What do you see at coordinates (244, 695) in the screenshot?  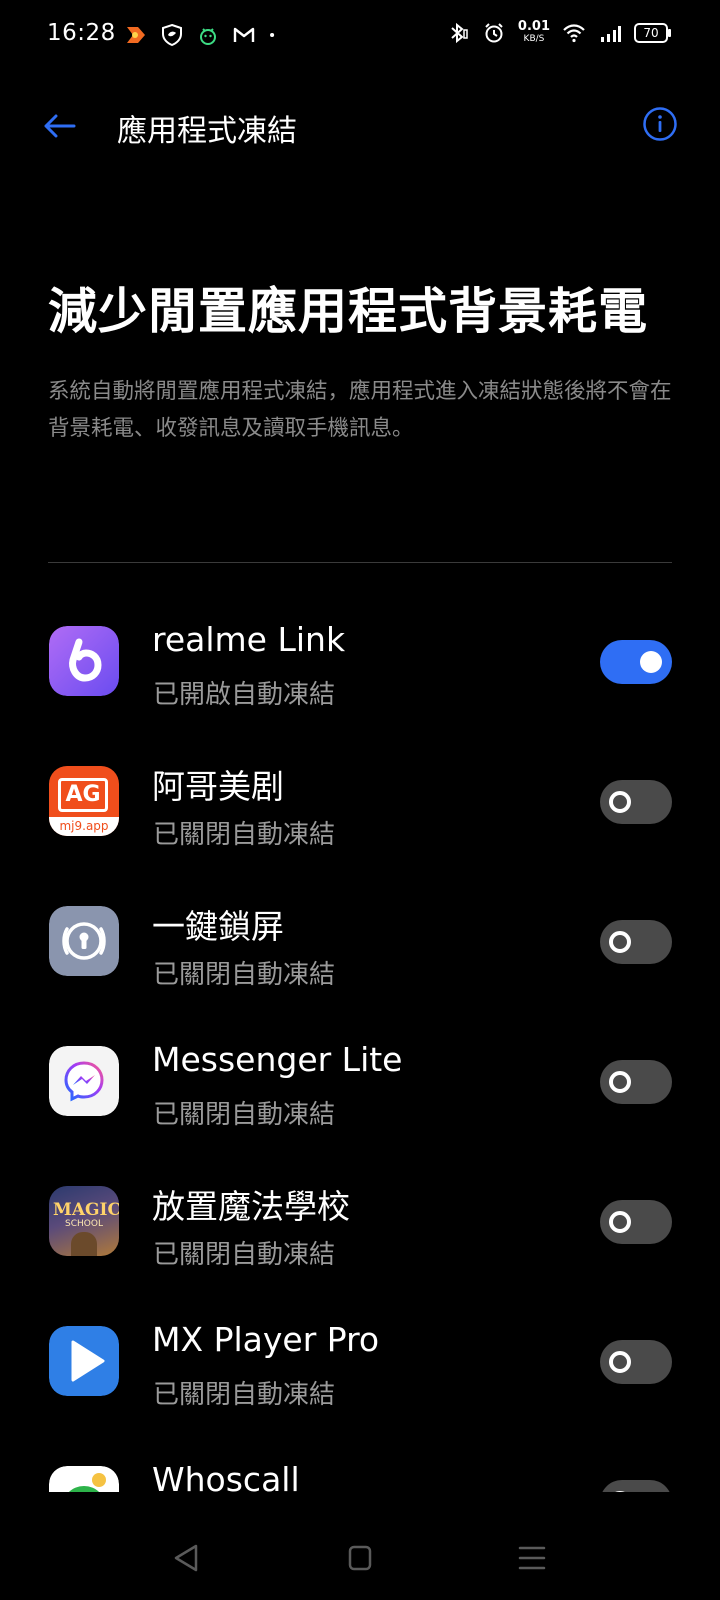 I see `app-freeze-status: 已開啟自動凍結` at bounding box center [244, 695].